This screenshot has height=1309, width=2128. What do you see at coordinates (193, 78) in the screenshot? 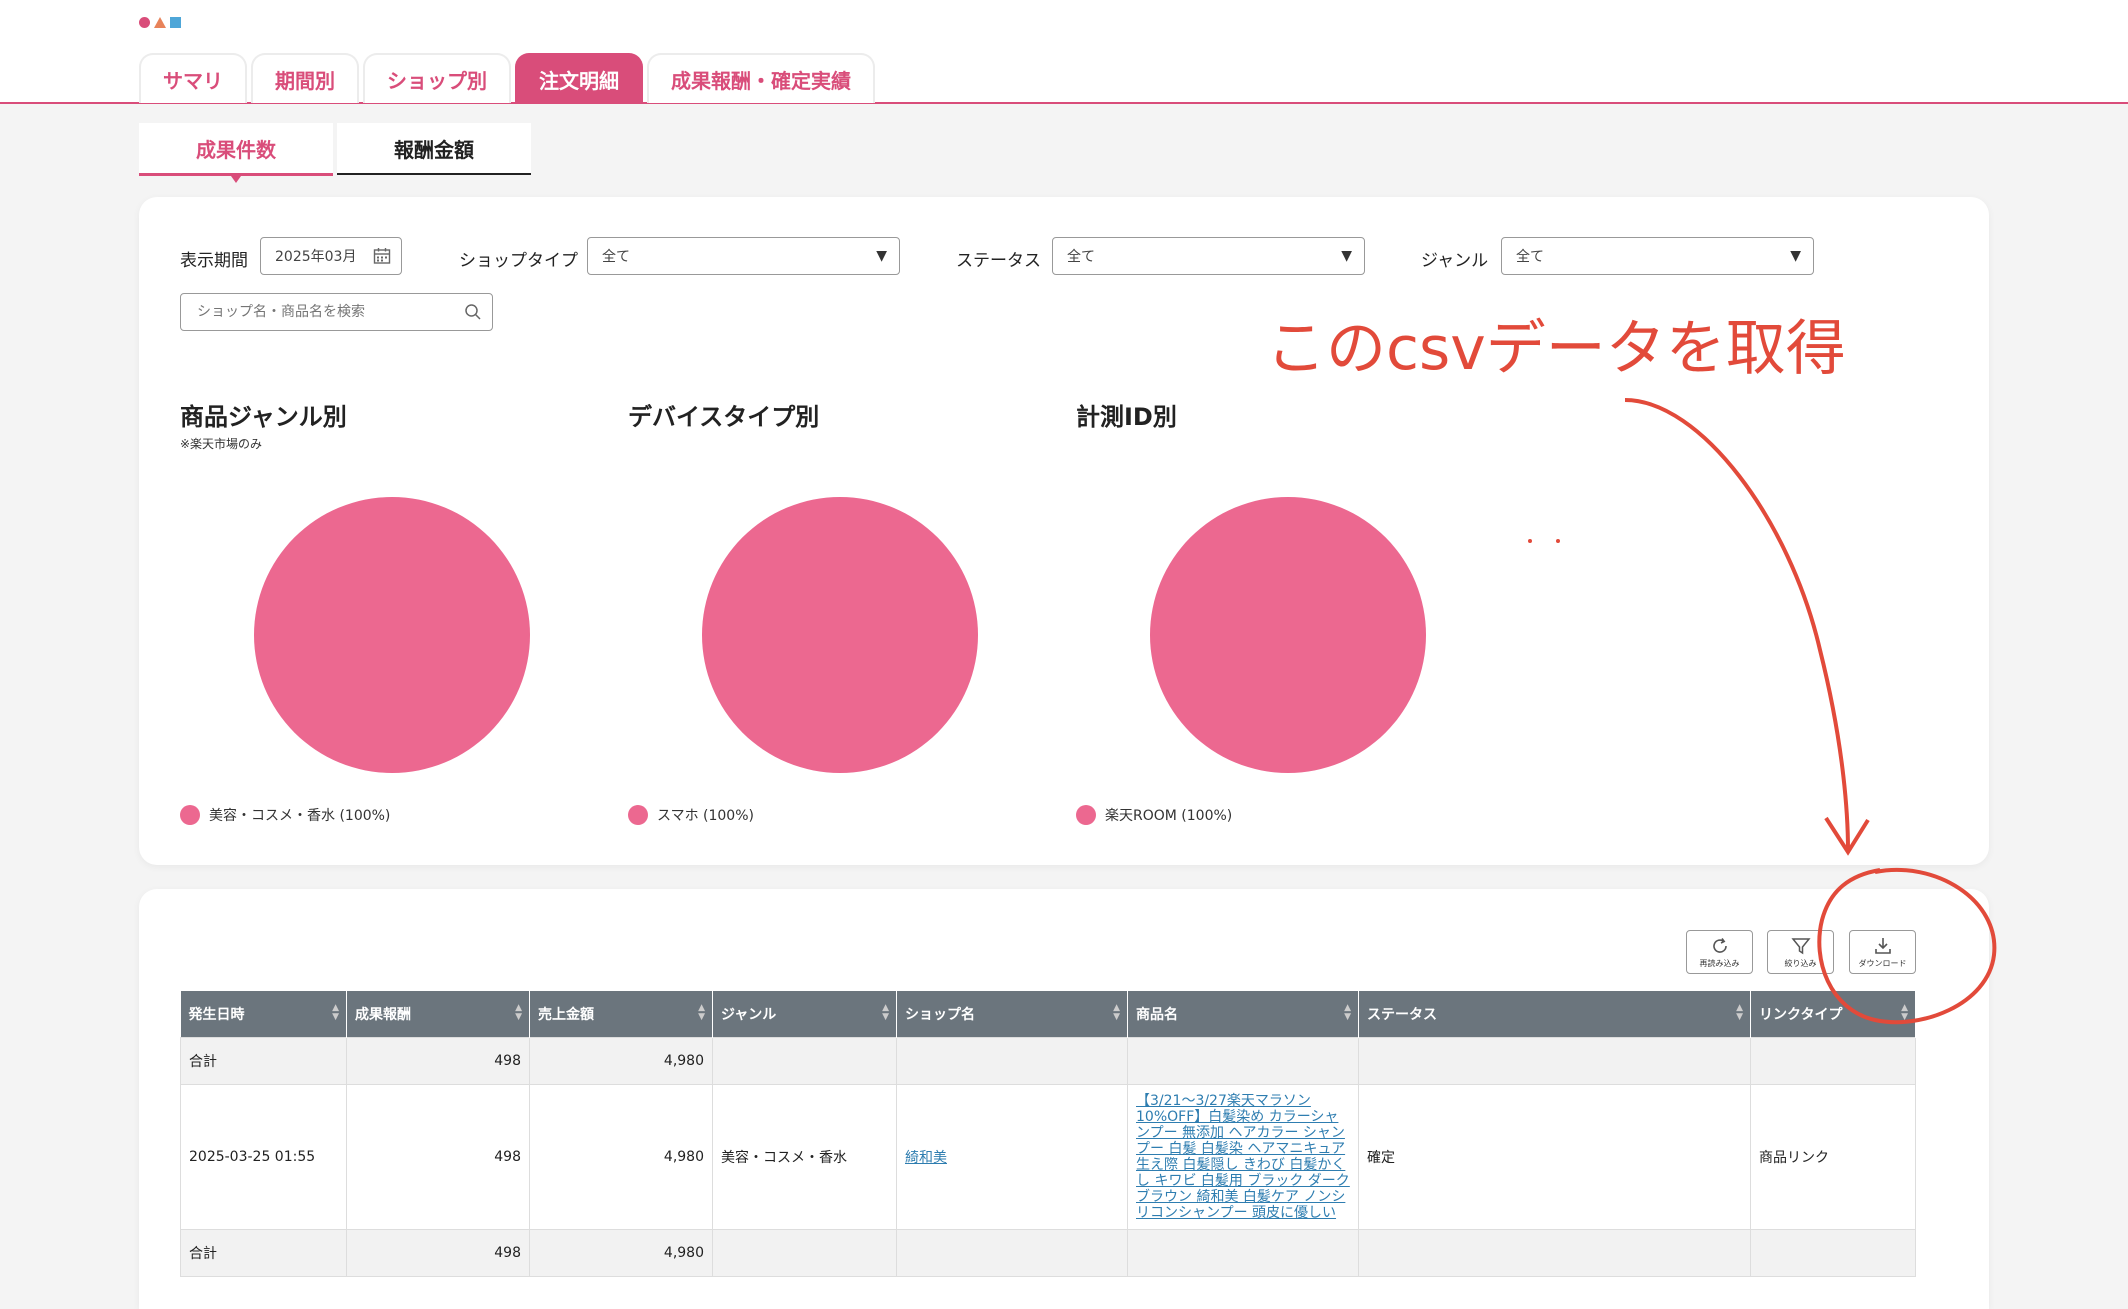
I see `tab-summary: サマリ` at bounding box center [193, 78].